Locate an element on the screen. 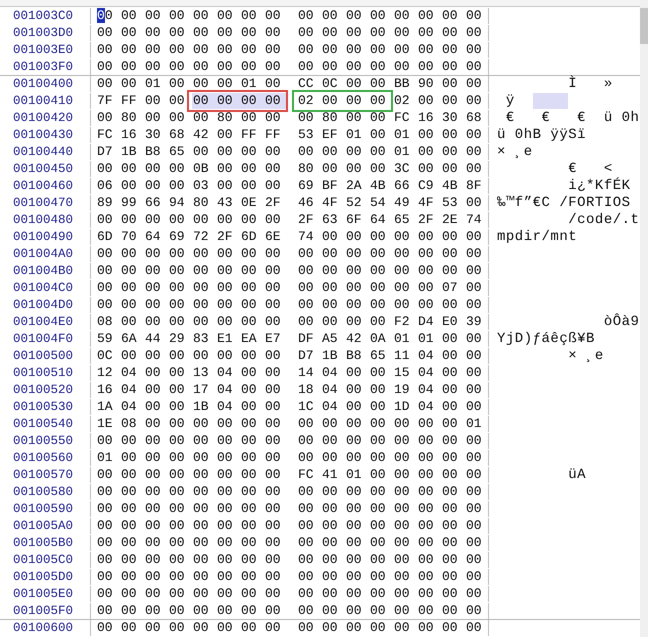 Image resolution: width=648 pixels, height=637 pixels. hex-byte: 65 is located at coordinates (381, 356).